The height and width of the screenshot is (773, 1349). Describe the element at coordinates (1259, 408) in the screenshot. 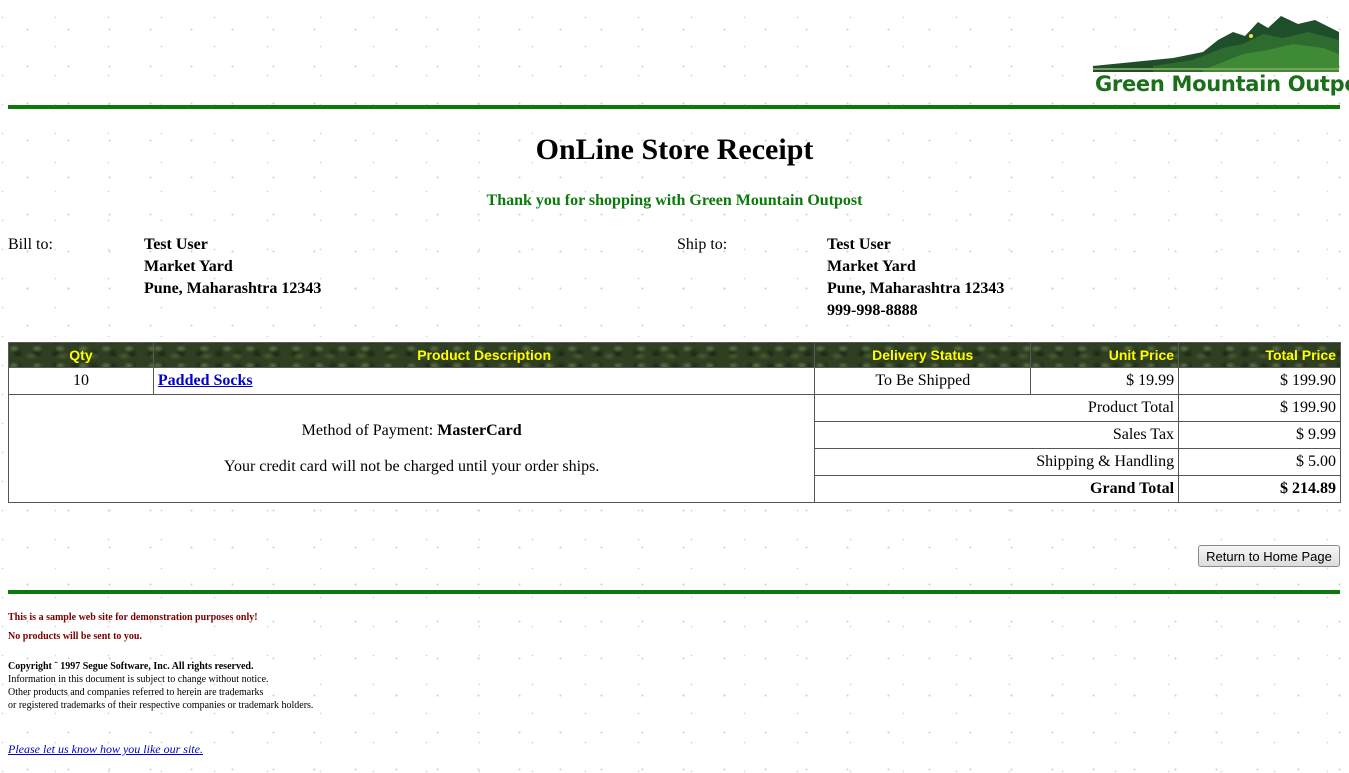

I see `summary-value: $ 199.90` at that location.